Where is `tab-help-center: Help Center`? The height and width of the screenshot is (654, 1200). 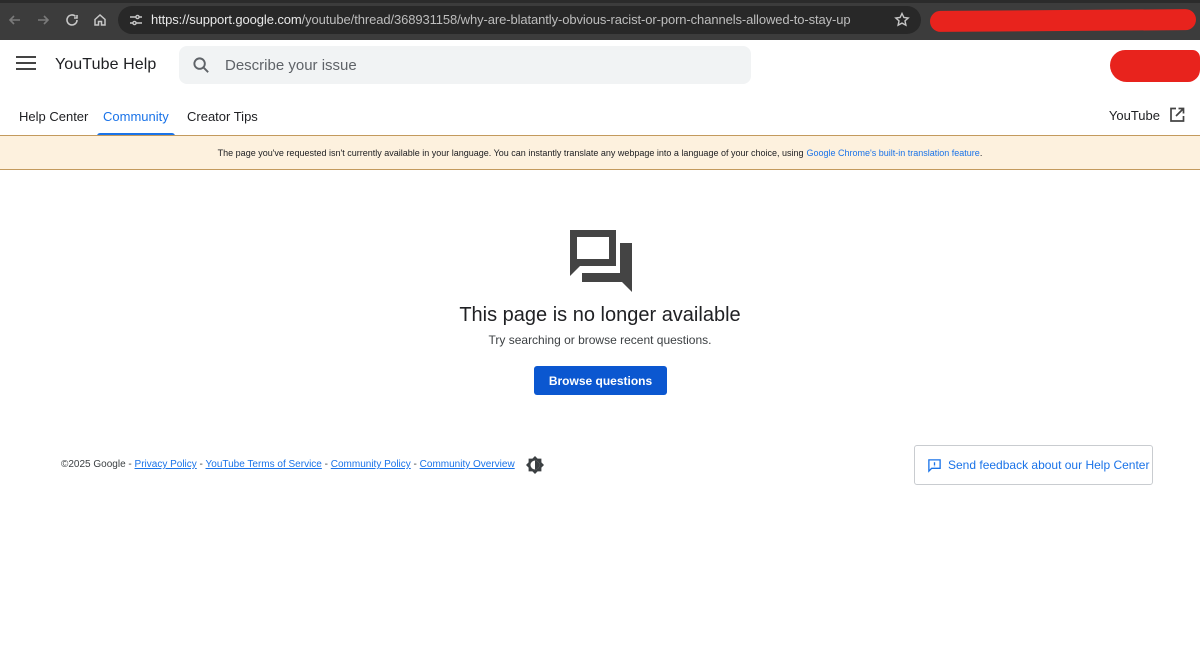 tab-help-center: Help Center is located at coordinates (53, 116).